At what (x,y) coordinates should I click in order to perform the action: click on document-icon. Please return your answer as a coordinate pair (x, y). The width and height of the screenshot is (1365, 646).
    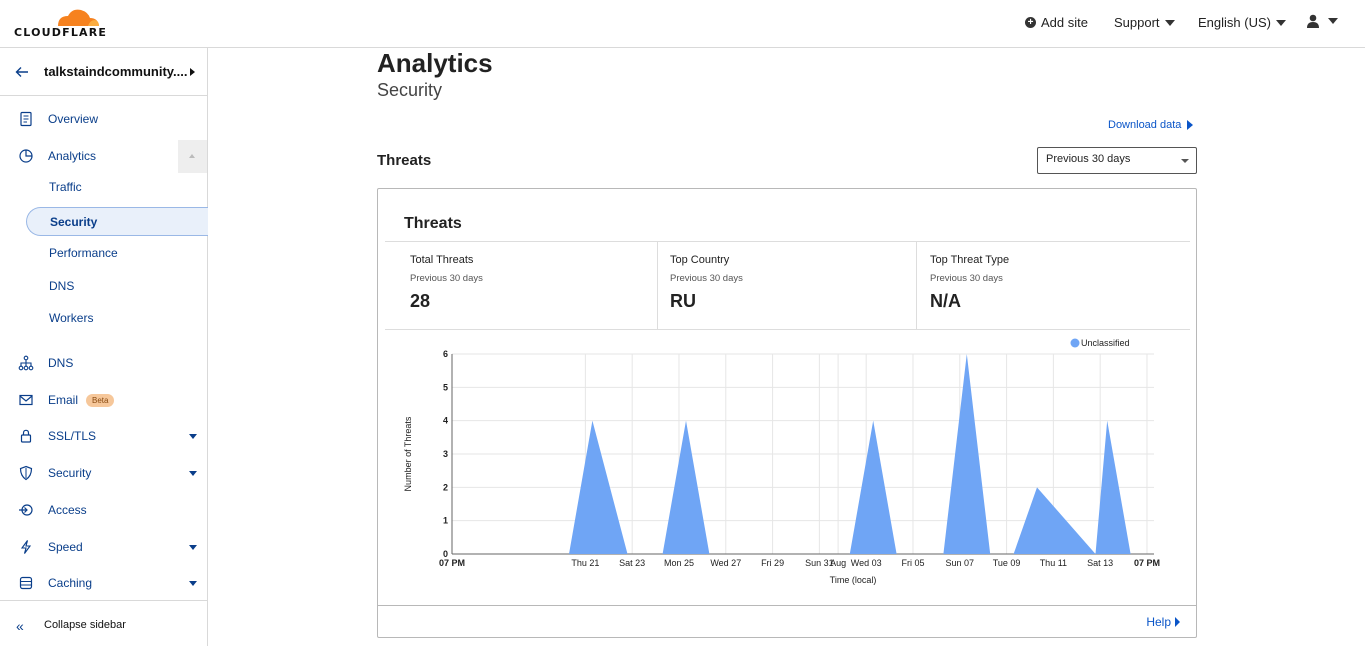
    Looking at the image, I should click on (26, 119).